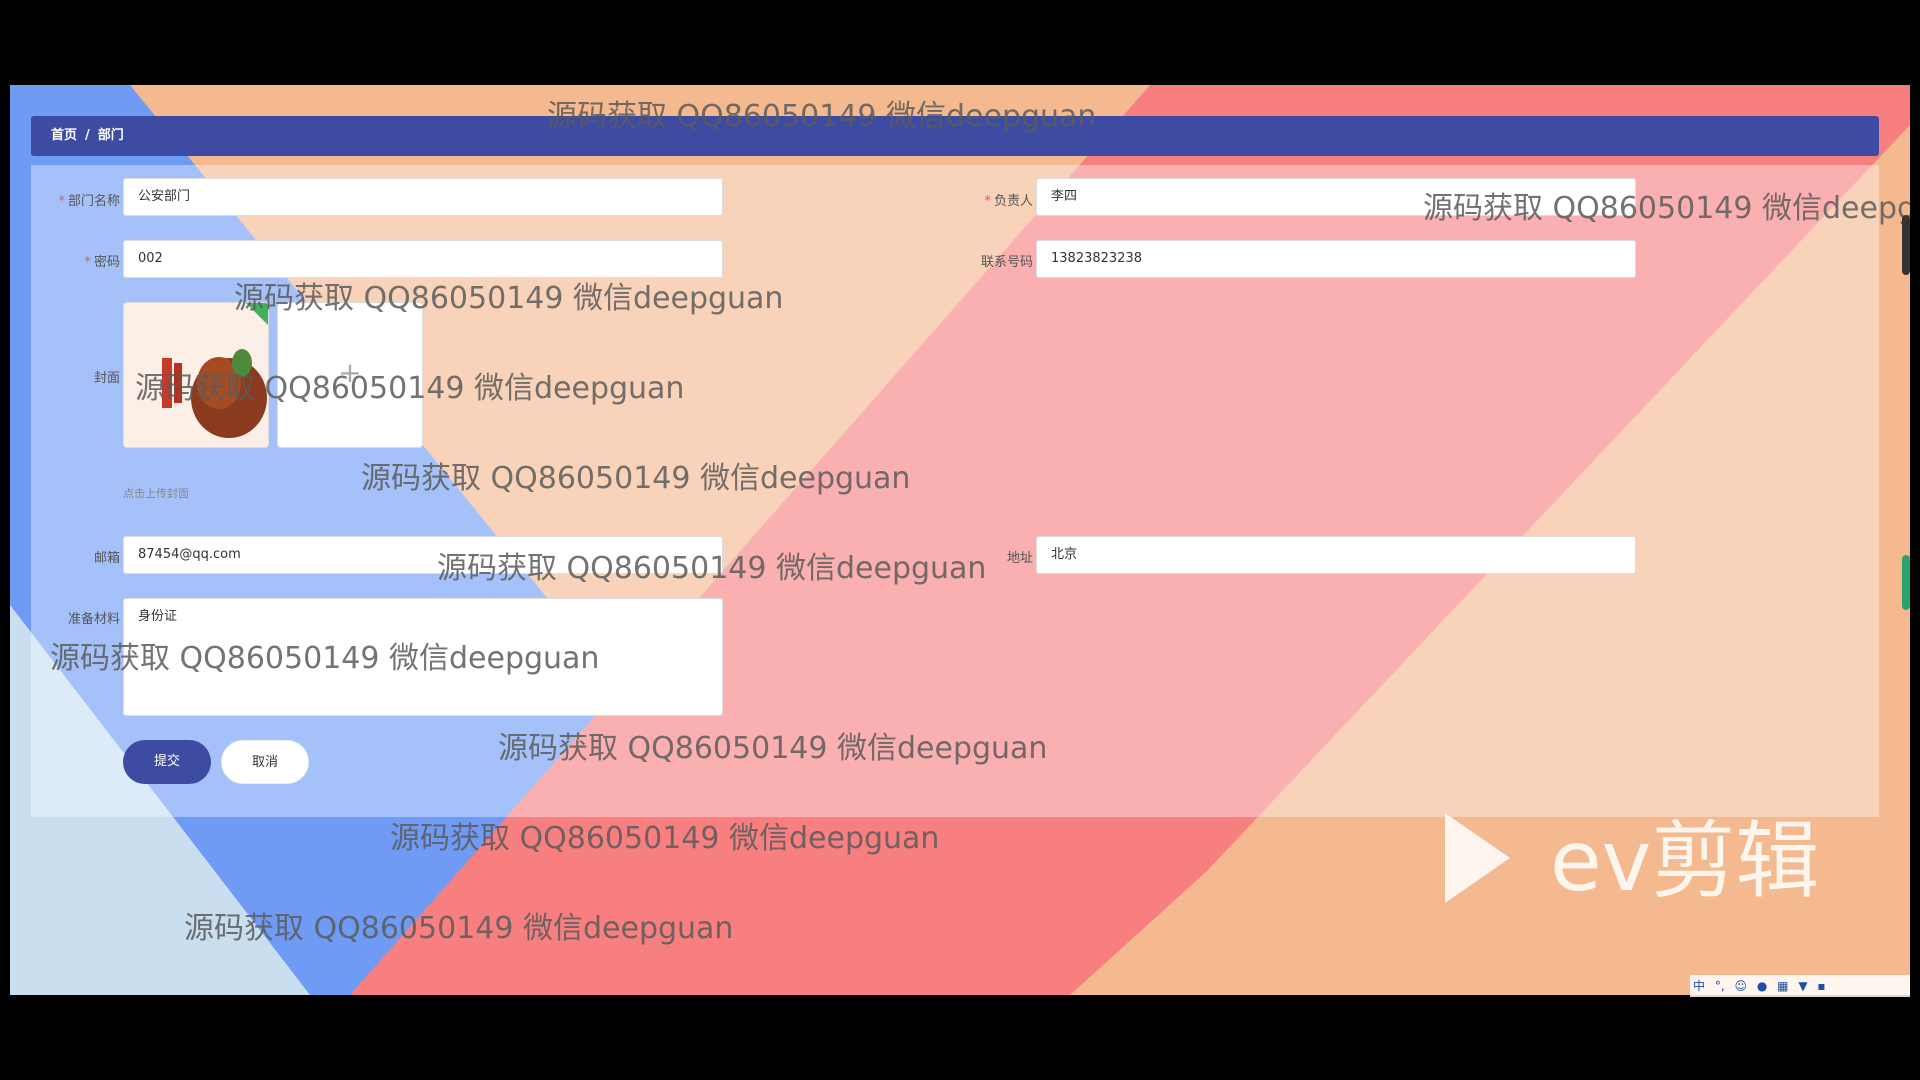 This screenshot has width=1920, height=1080. Describe the element at coordinates (1336, 555) in the screenshot. I see `address-input: 北京` at that location.